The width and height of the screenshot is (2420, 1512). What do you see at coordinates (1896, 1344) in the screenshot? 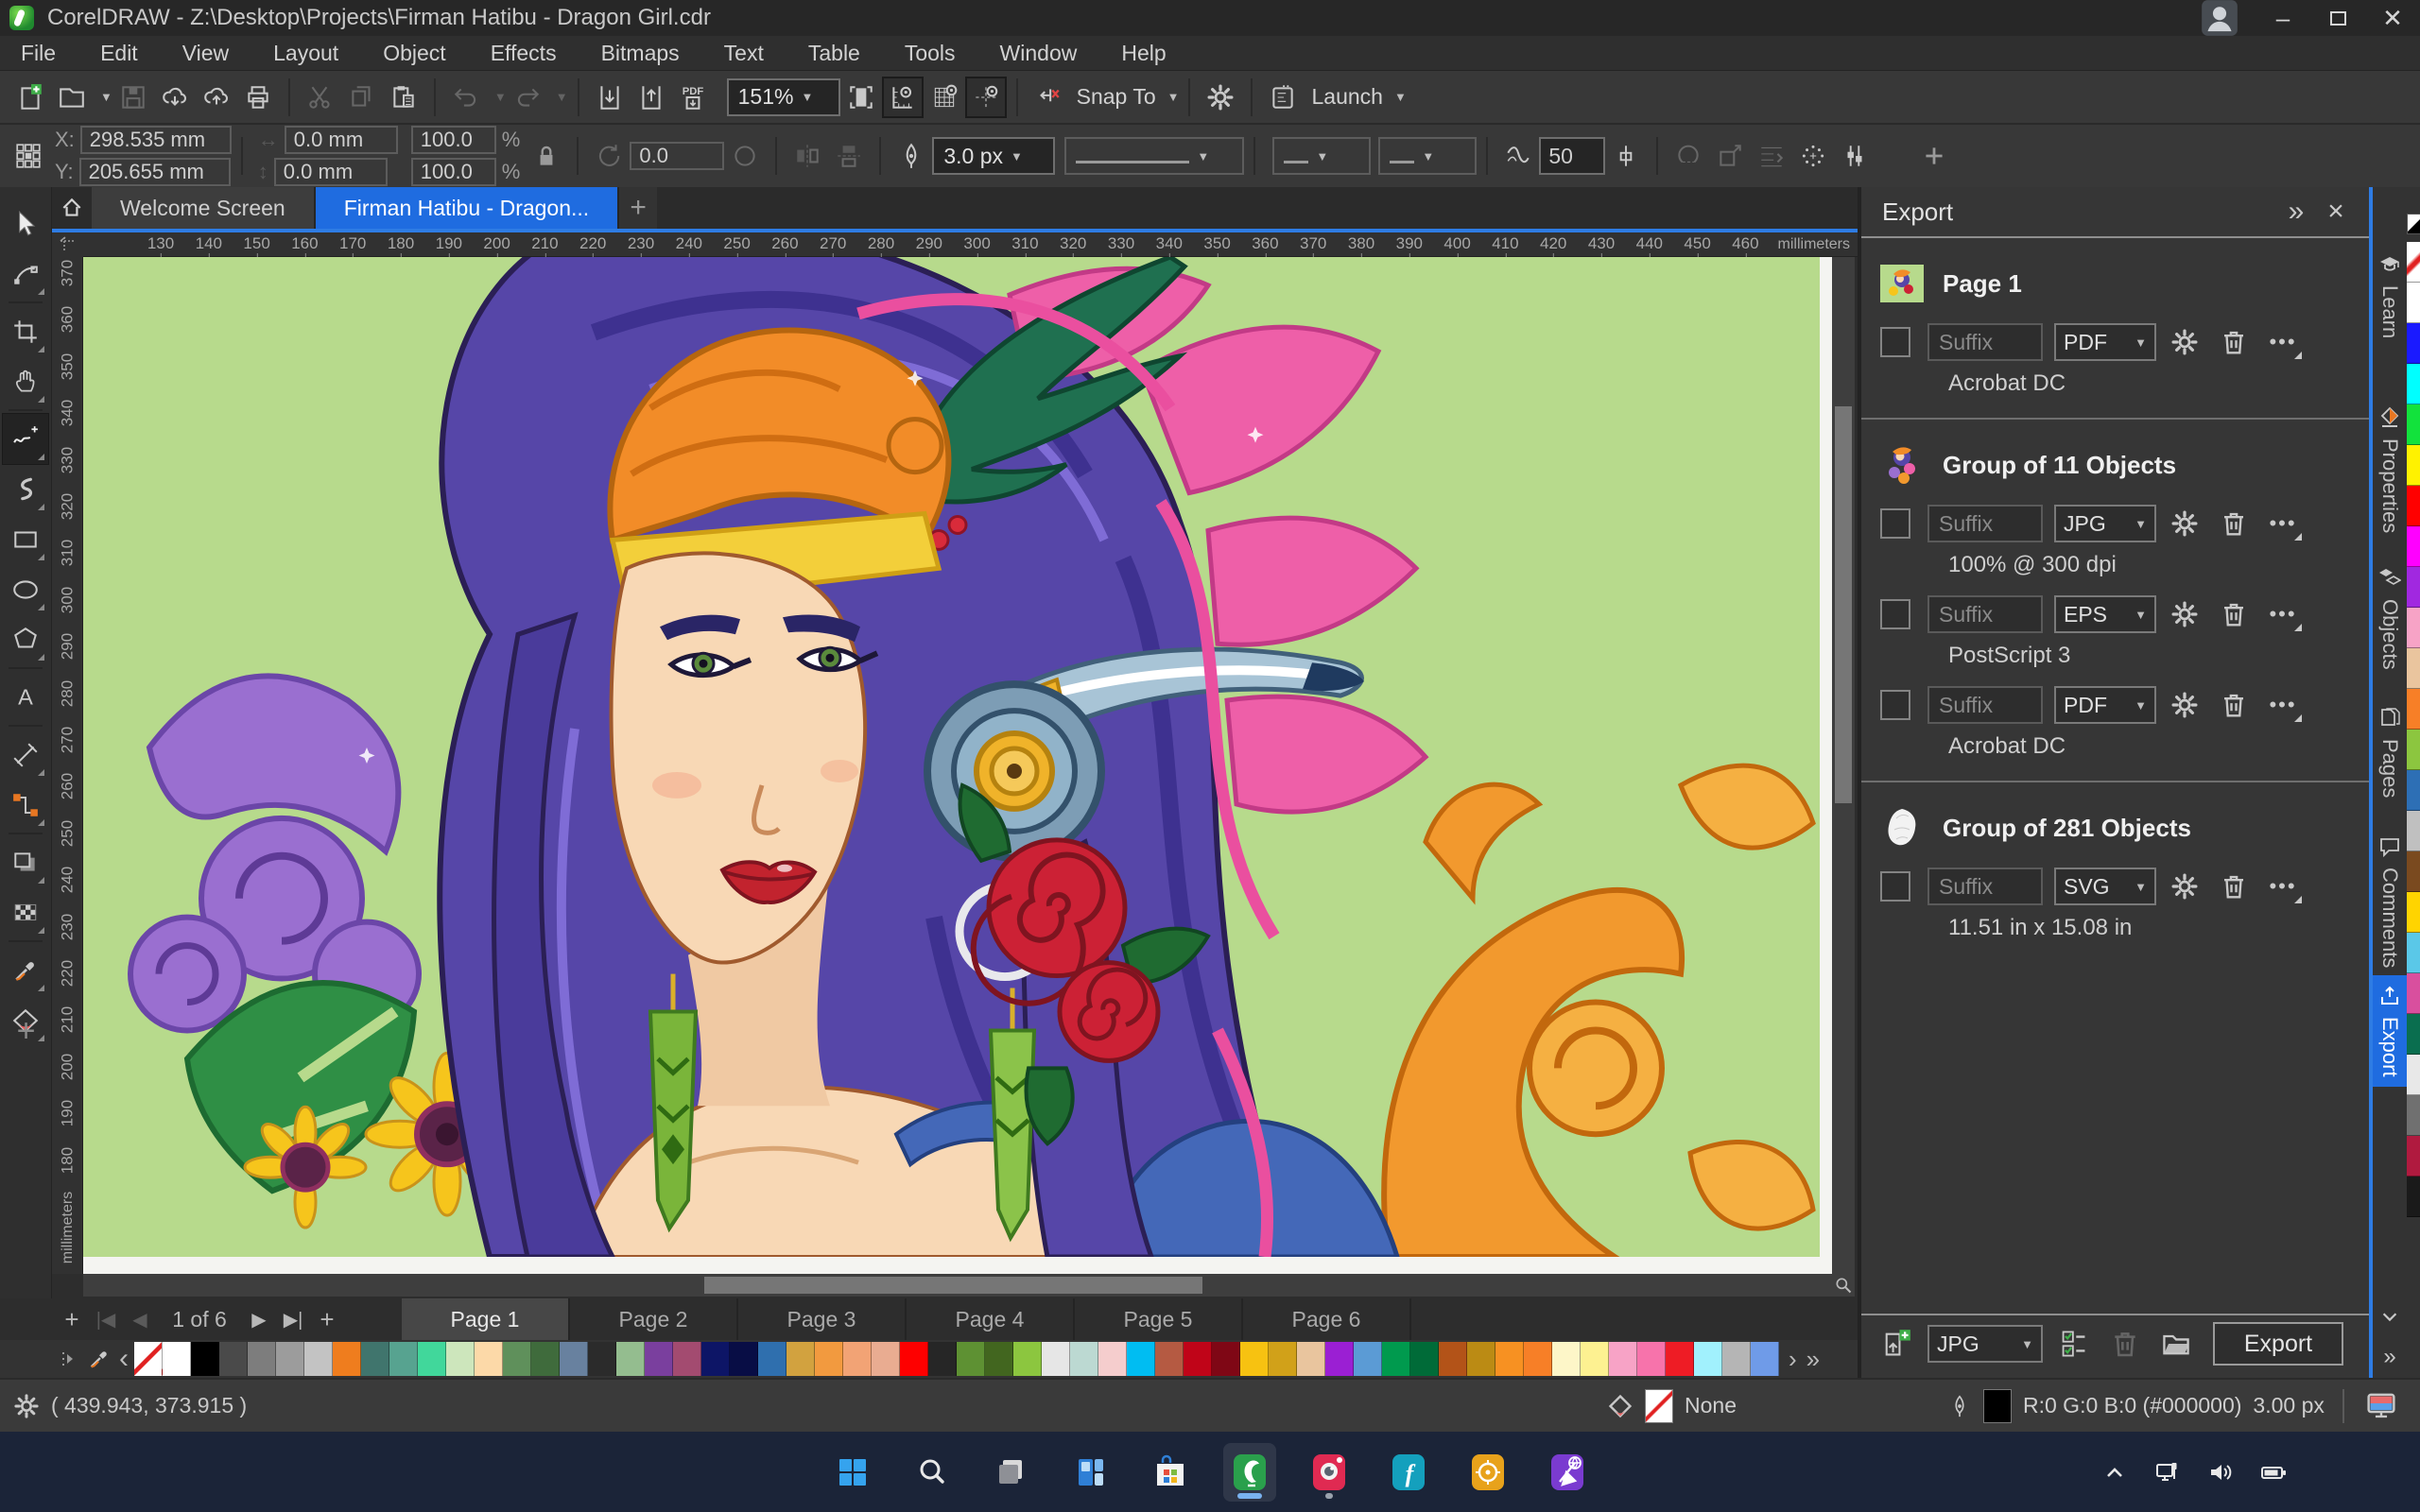
I see `add-export-item-icon` at bounding box center [1896, 1344].